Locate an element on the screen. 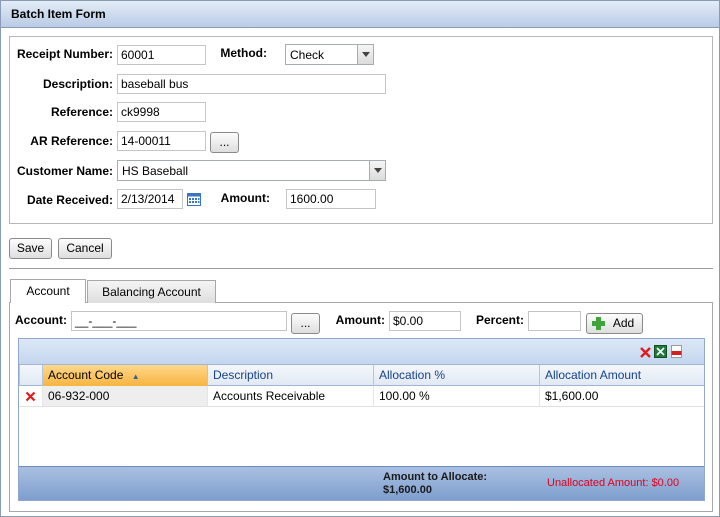  receipt-number-input: 60001 is located at coordinates (161, 55).